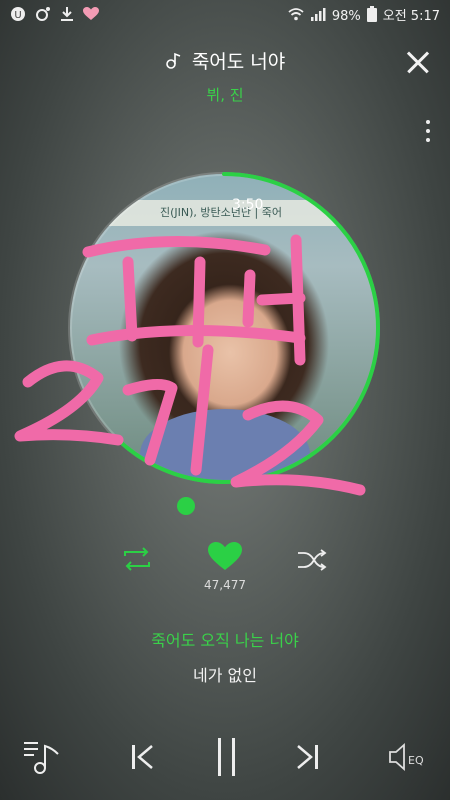  I want to click on bottom-controls: EQ, so click(225, 760).